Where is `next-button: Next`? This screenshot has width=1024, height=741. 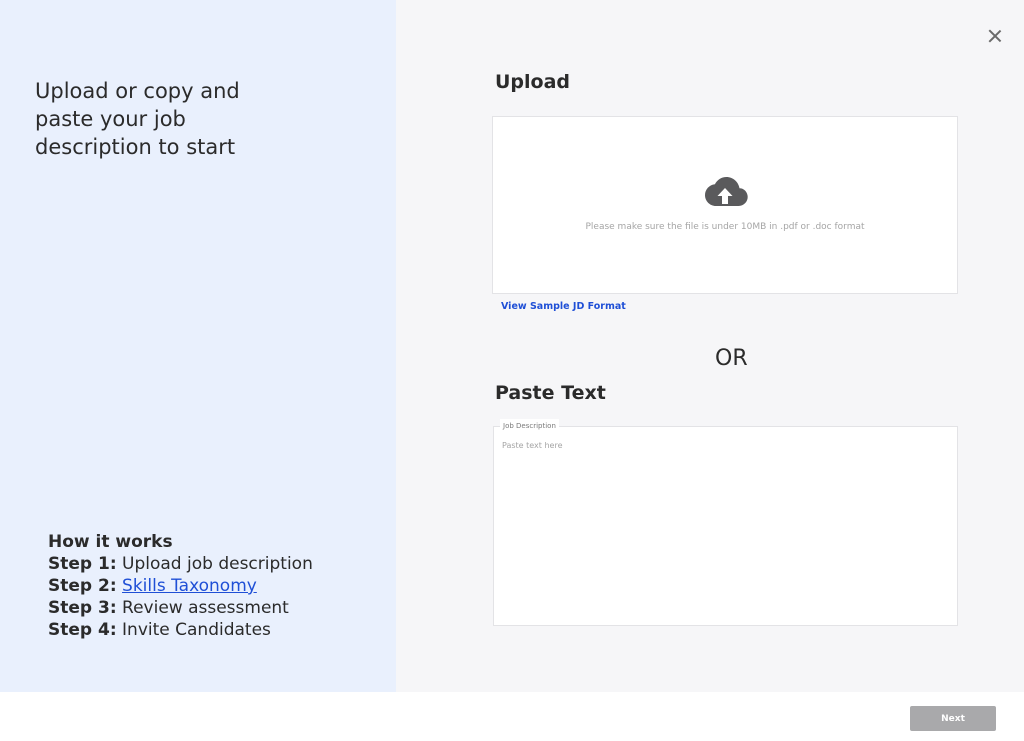
next-button: Next is located at coordinates (953, 718).